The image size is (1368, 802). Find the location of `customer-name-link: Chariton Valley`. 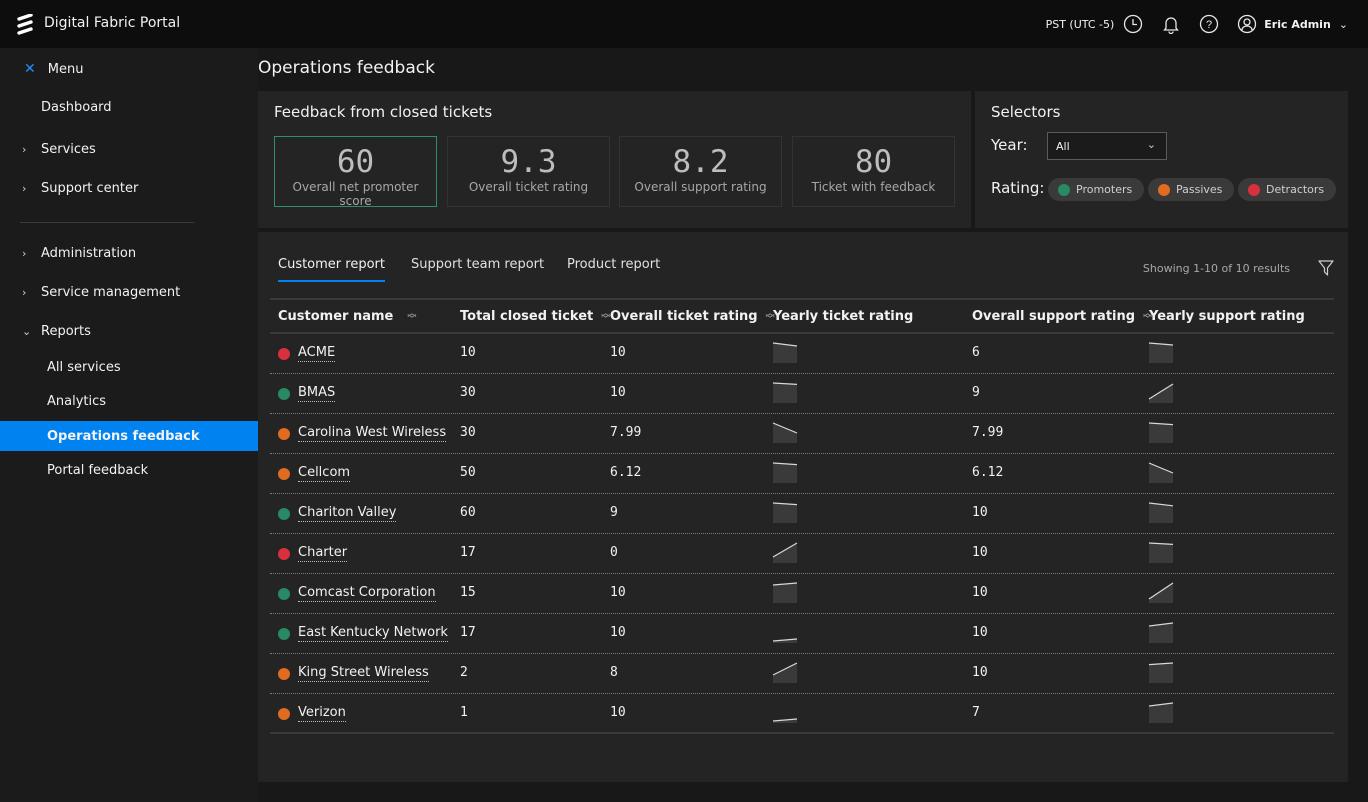

customer-name-link: Chariton Valley is located at coordinates (347, 513).